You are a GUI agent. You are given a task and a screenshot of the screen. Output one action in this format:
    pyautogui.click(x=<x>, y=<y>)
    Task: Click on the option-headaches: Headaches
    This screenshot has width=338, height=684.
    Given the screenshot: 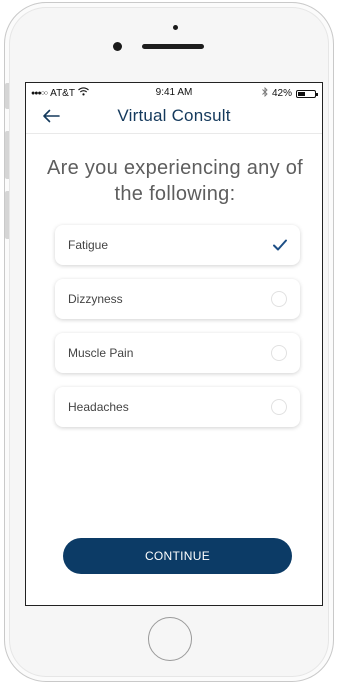 What is the action you would take?
    pyautogui.click(x=177, y=407)
    